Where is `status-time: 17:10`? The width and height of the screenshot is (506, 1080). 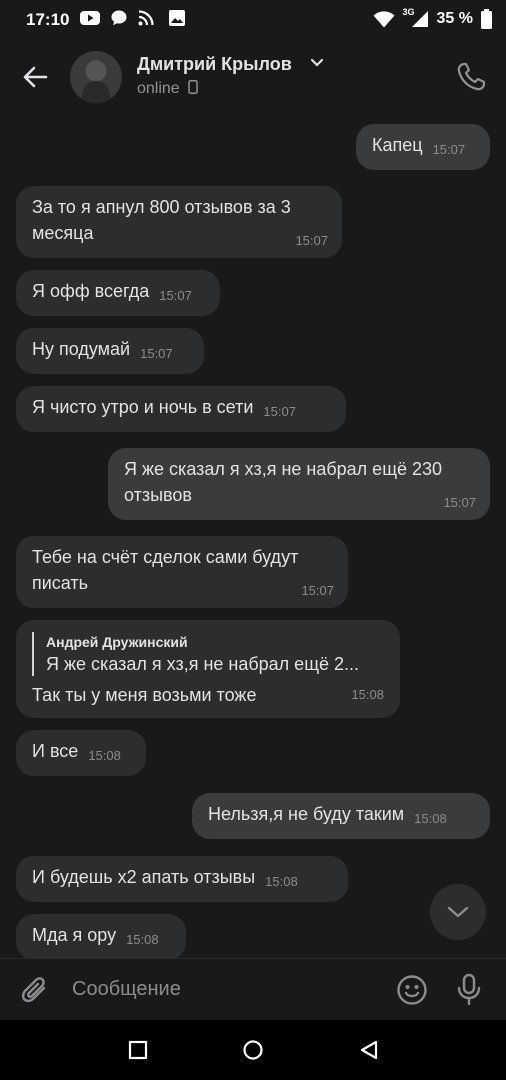 status-time: 17:10 is located at coordinates (48, 19).